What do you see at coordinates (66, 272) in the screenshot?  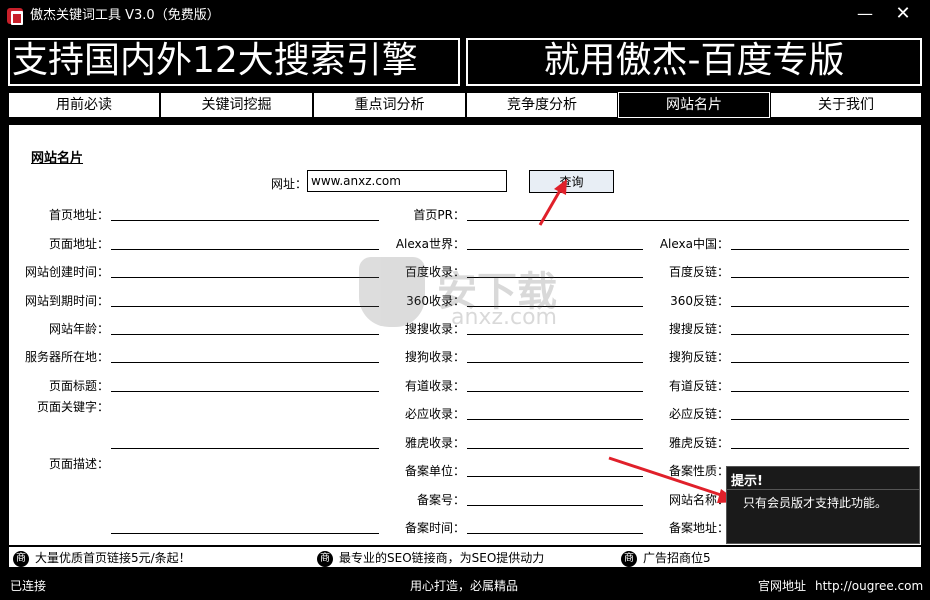 I see `field-label-site-created: 网站创建时间：` at bounding box center [66, 272].